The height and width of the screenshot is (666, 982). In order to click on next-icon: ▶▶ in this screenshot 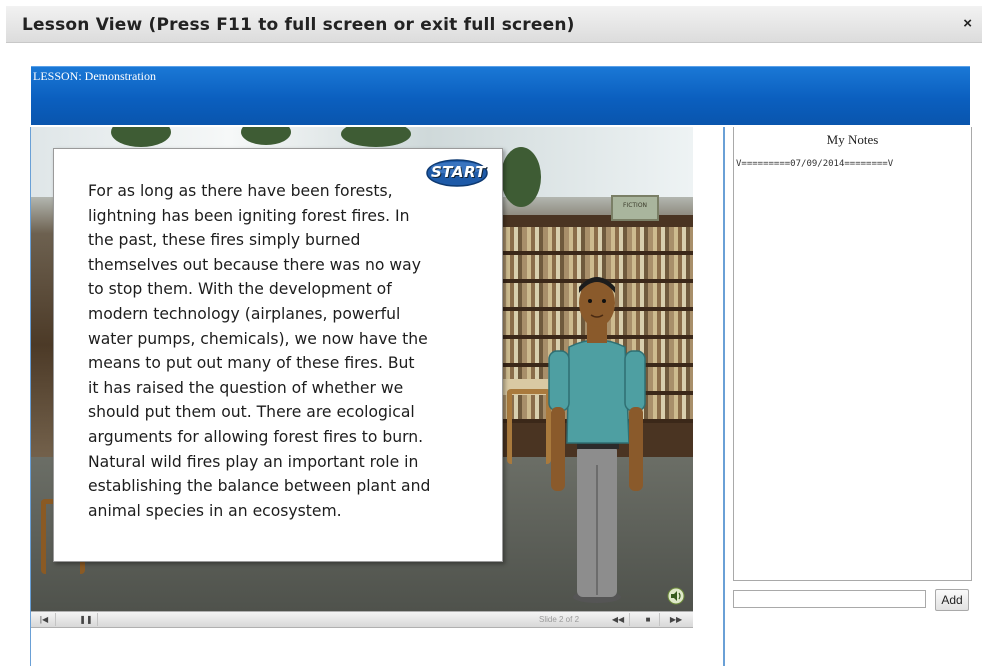, I will do `click(676, 619)`.